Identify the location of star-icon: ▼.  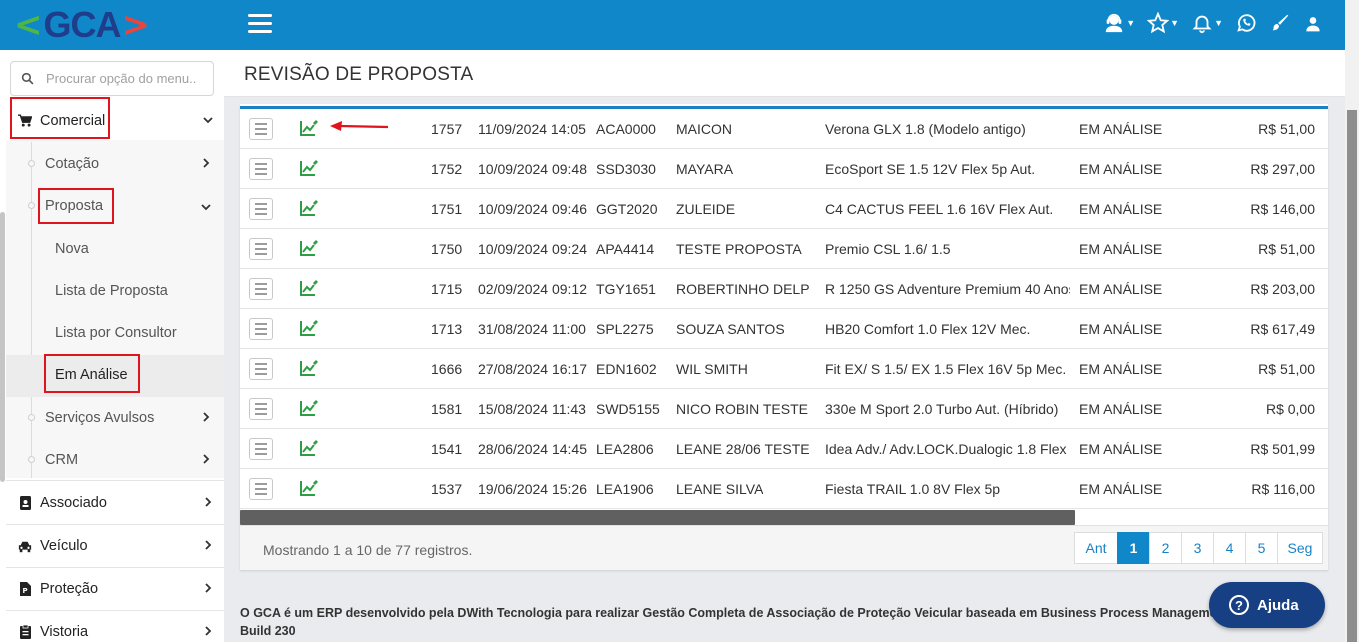
(1163, 23).